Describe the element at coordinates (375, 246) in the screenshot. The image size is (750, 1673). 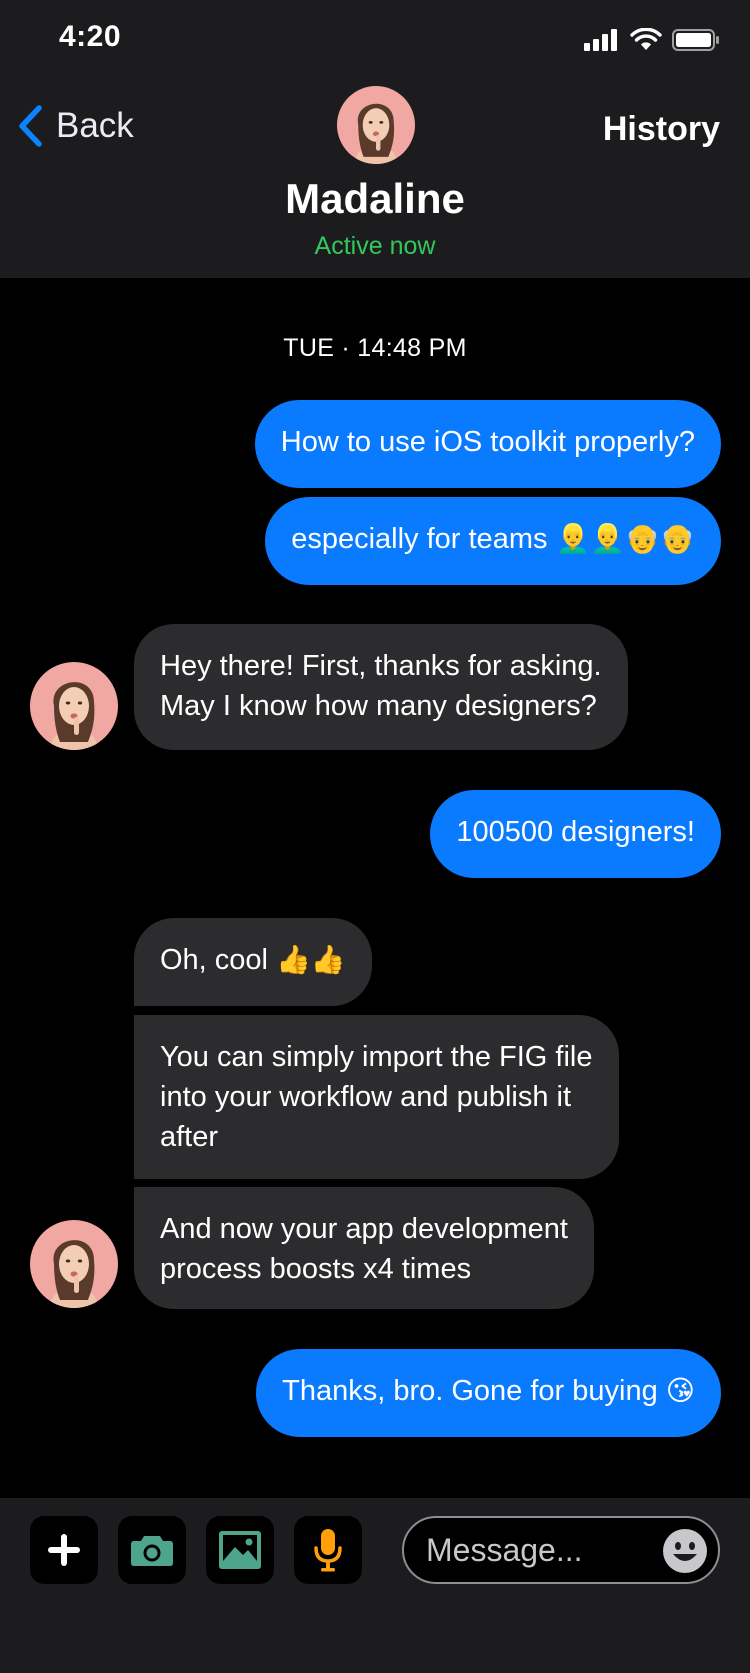
I see `contact-status: Active now` at that location.